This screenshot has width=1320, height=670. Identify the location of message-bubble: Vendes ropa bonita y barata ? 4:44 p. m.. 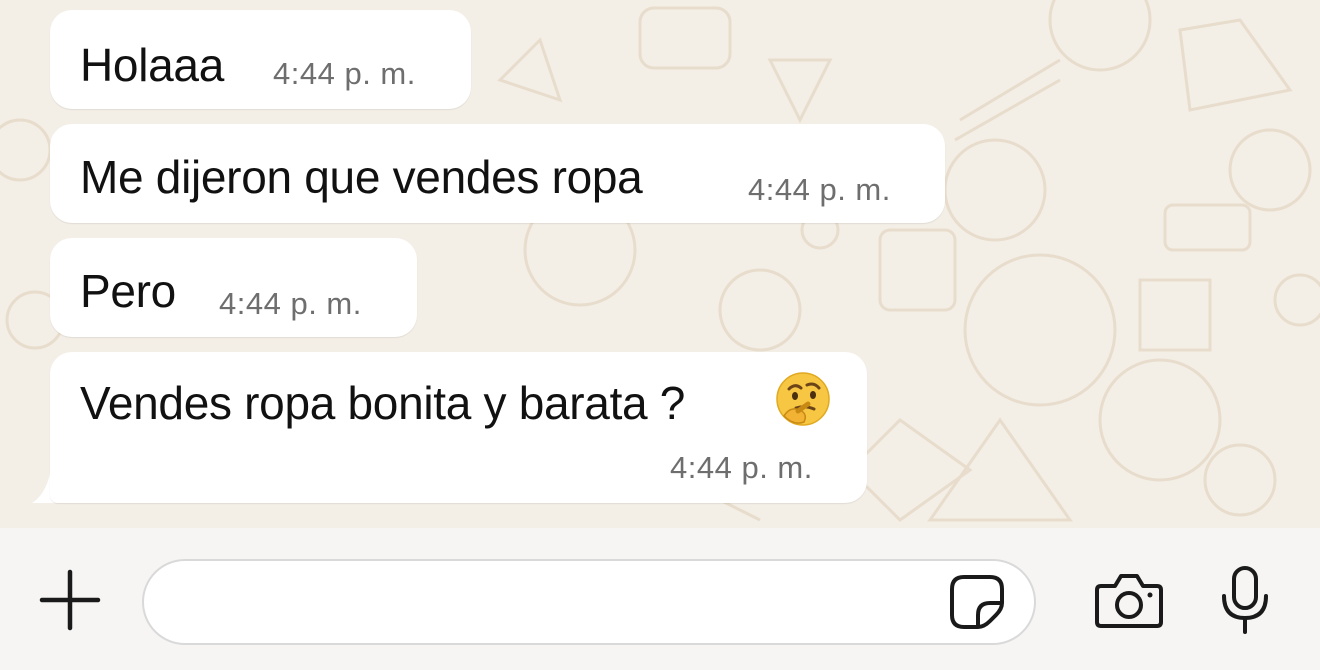
(458, 427).